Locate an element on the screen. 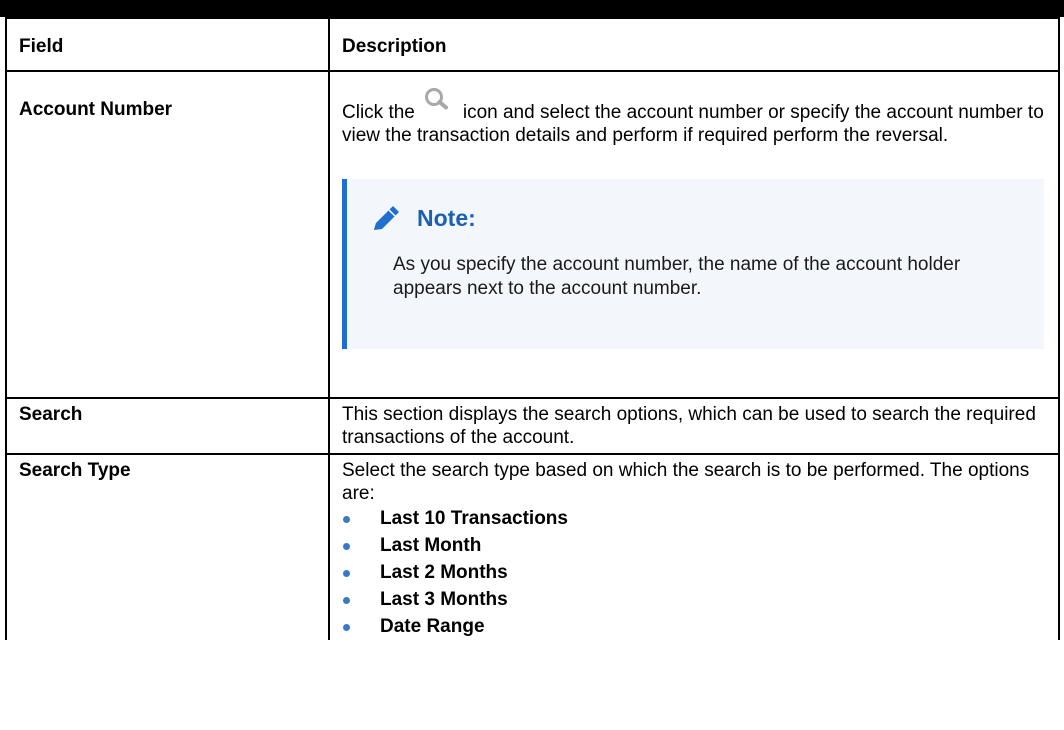 This screenshot has height=730, width=1064. option-label: Last Month is located at coordinates (431, 545).